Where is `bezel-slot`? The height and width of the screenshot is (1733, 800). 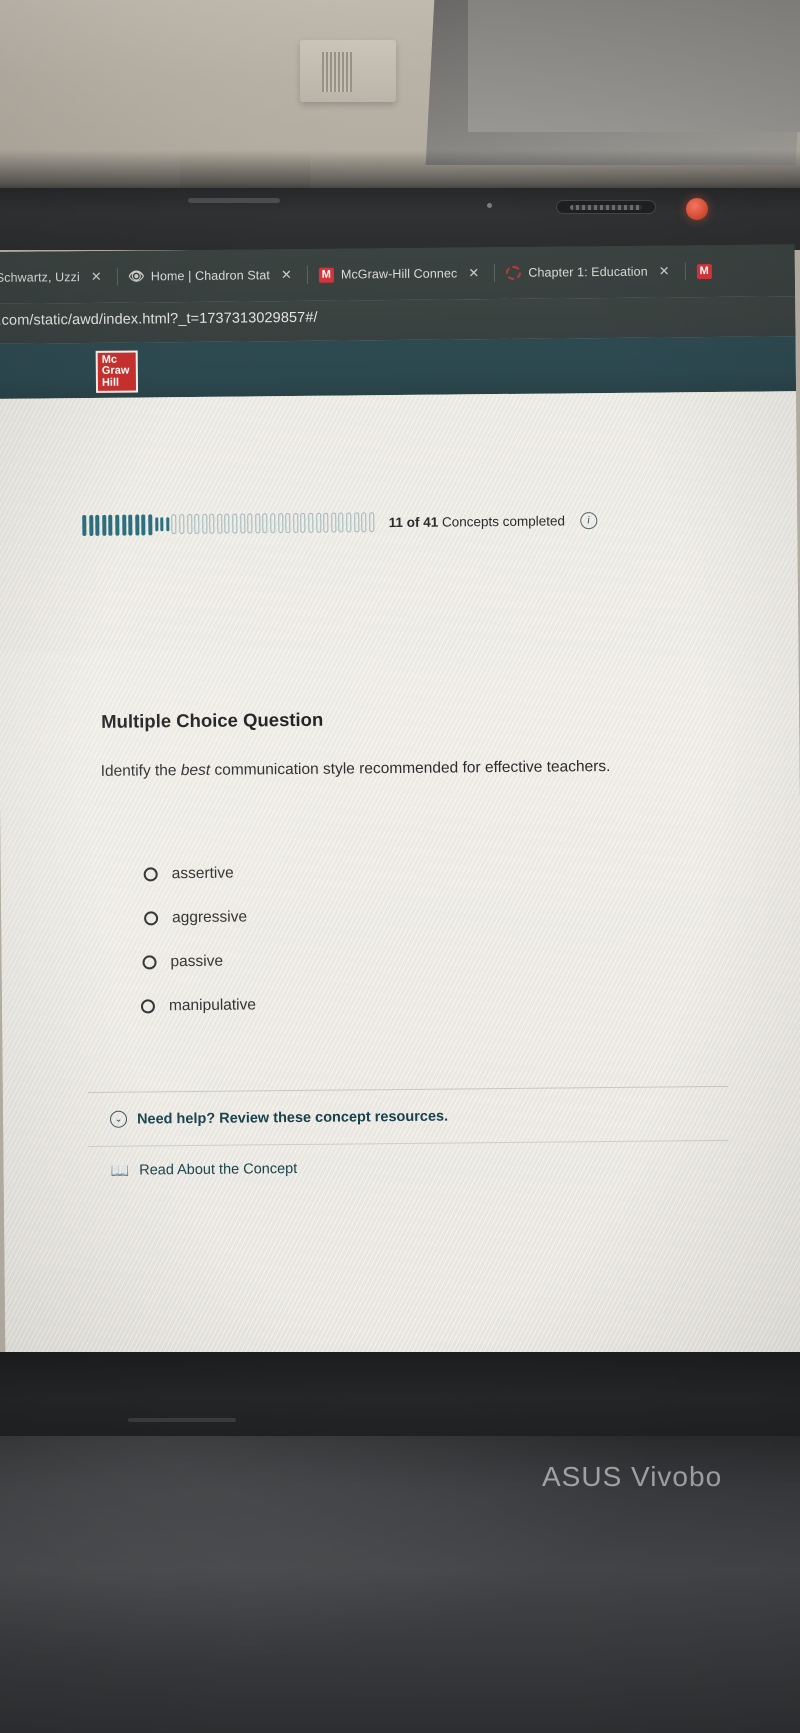 bezel-slot is located at coordinates (234, 200).